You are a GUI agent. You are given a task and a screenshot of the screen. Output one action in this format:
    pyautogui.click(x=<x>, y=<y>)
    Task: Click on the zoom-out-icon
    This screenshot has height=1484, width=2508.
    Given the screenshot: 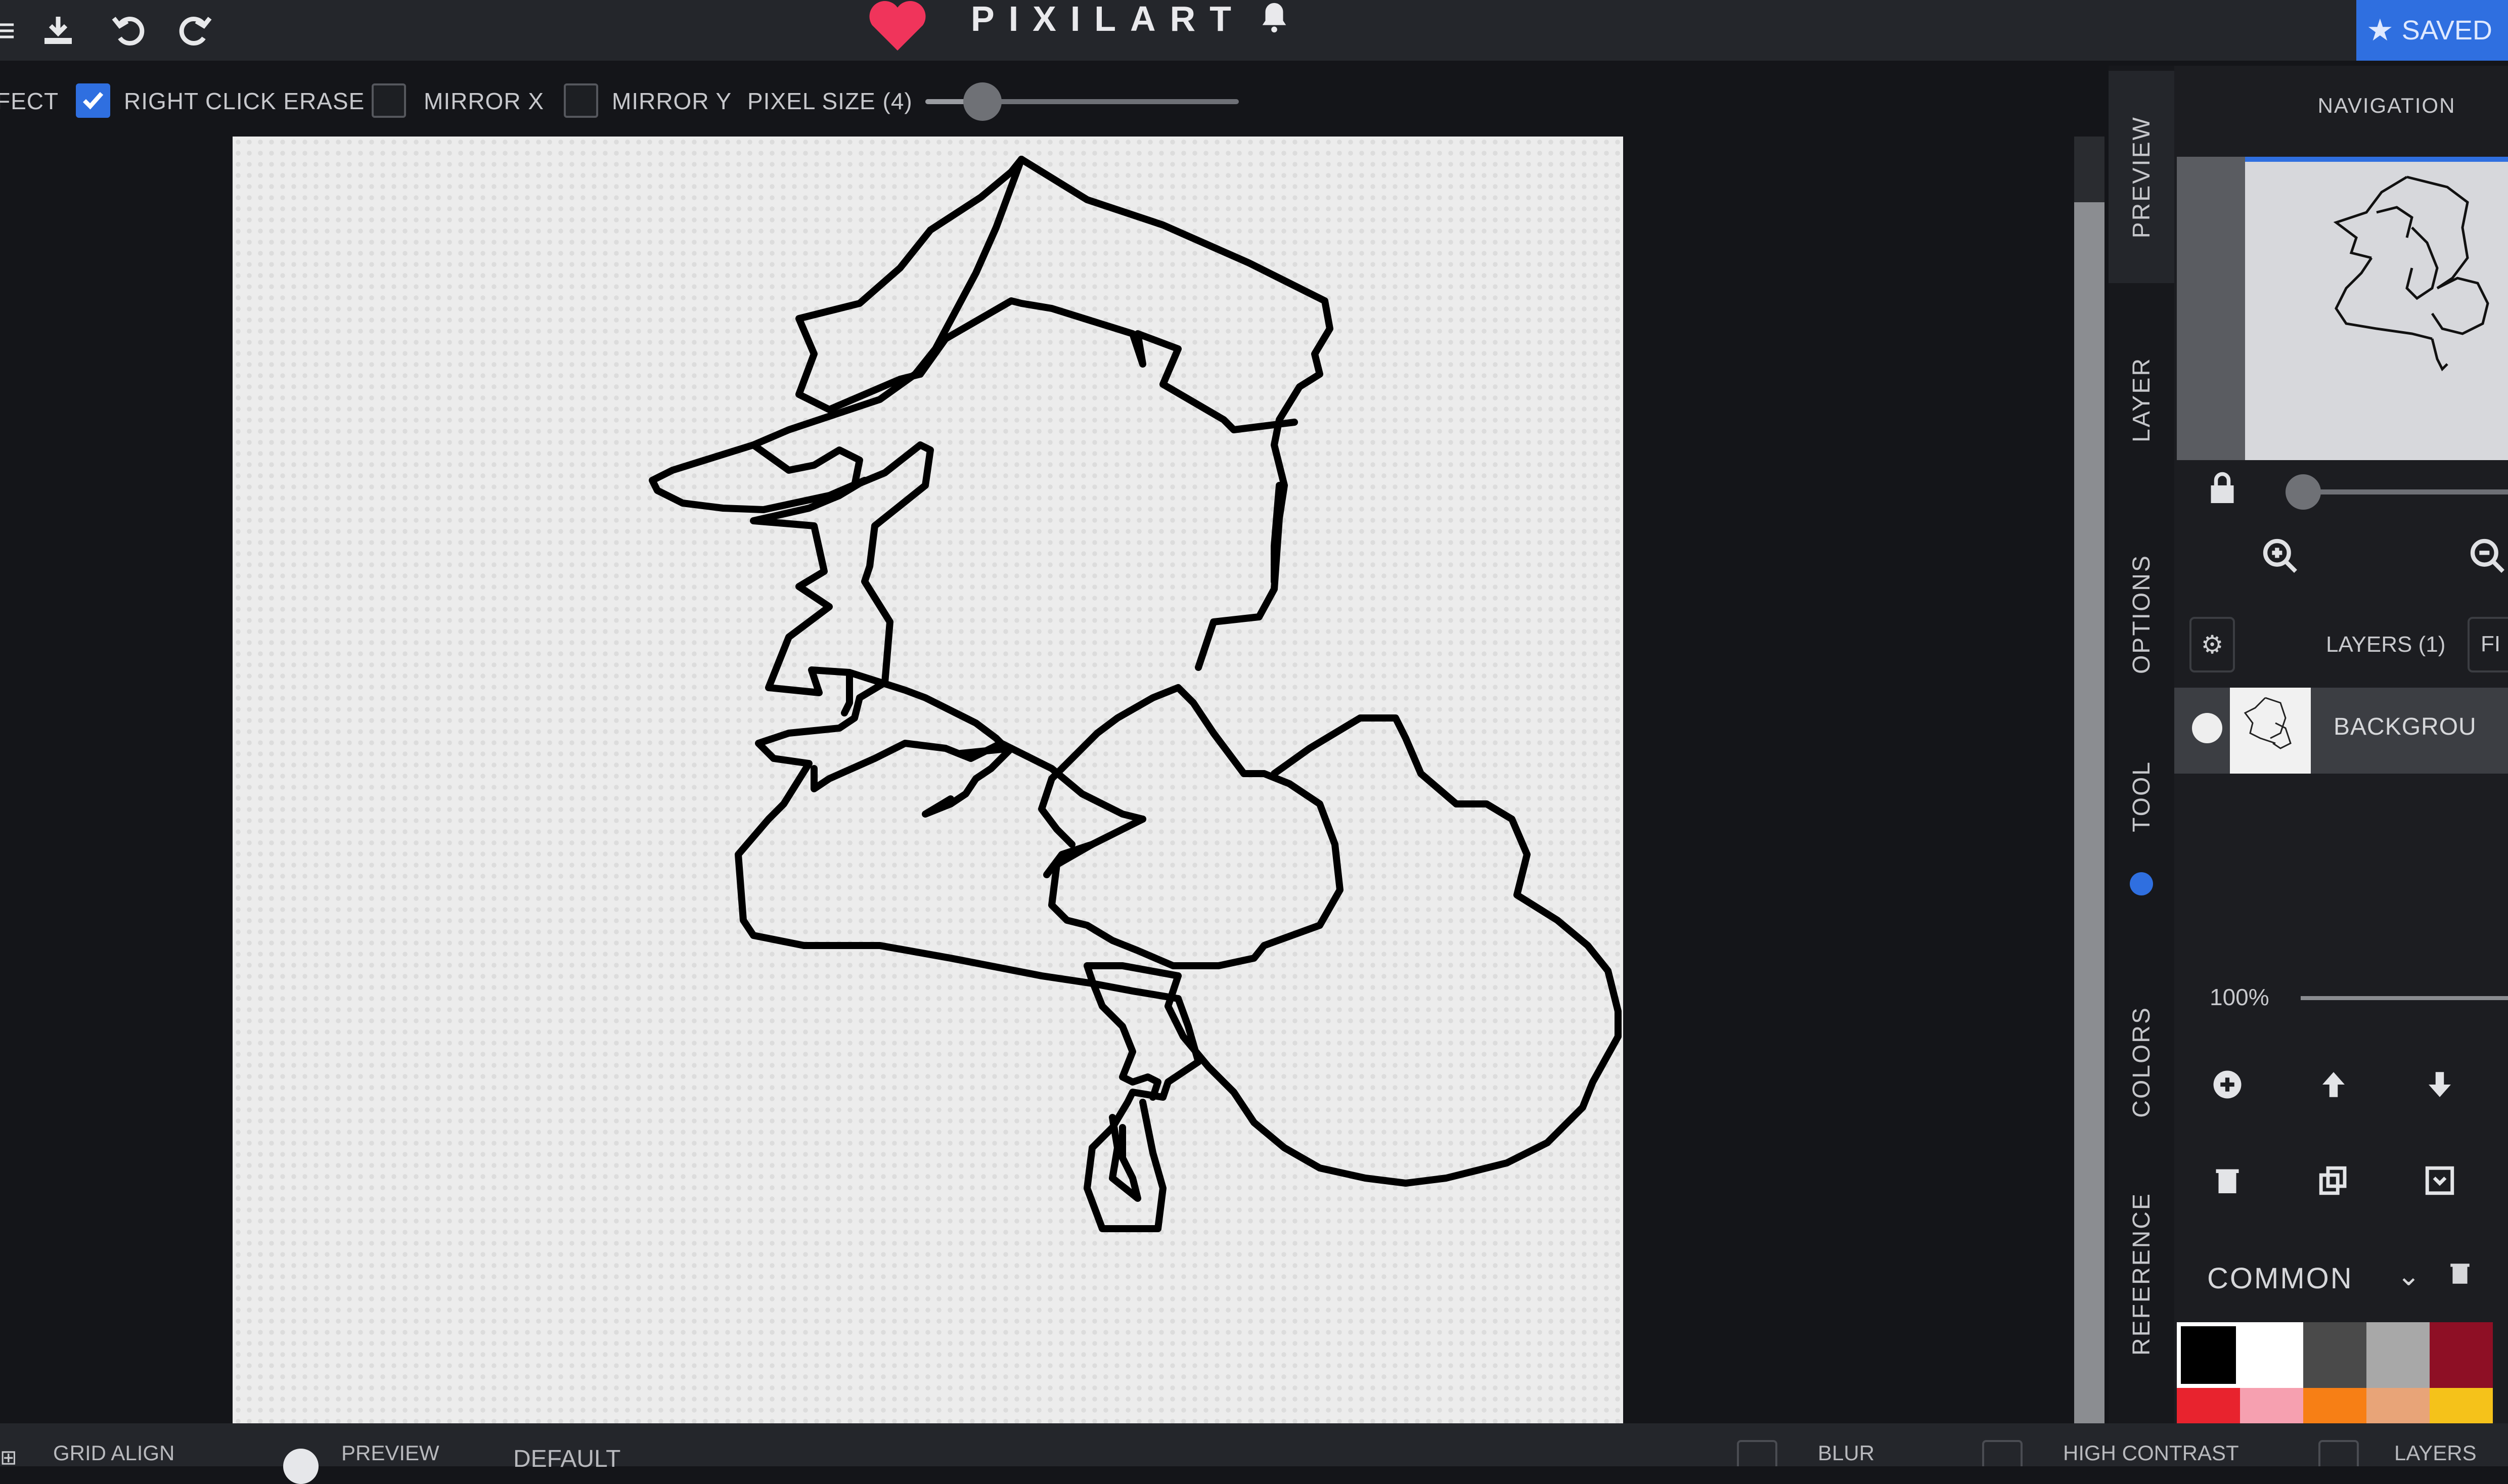 What is the action you would take?
    pyautogui.click(x=2488, y=558)
    